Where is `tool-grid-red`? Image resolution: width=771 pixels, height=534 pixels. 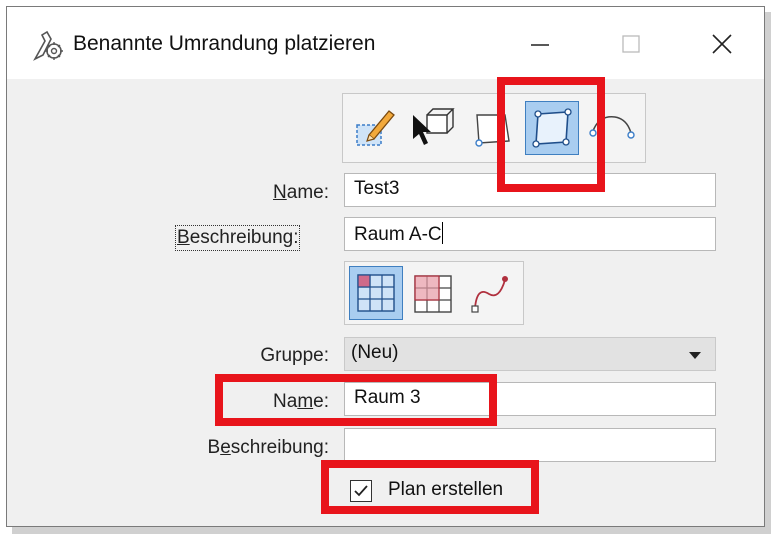 tool-grid-red is located at coordinates (434, 293).